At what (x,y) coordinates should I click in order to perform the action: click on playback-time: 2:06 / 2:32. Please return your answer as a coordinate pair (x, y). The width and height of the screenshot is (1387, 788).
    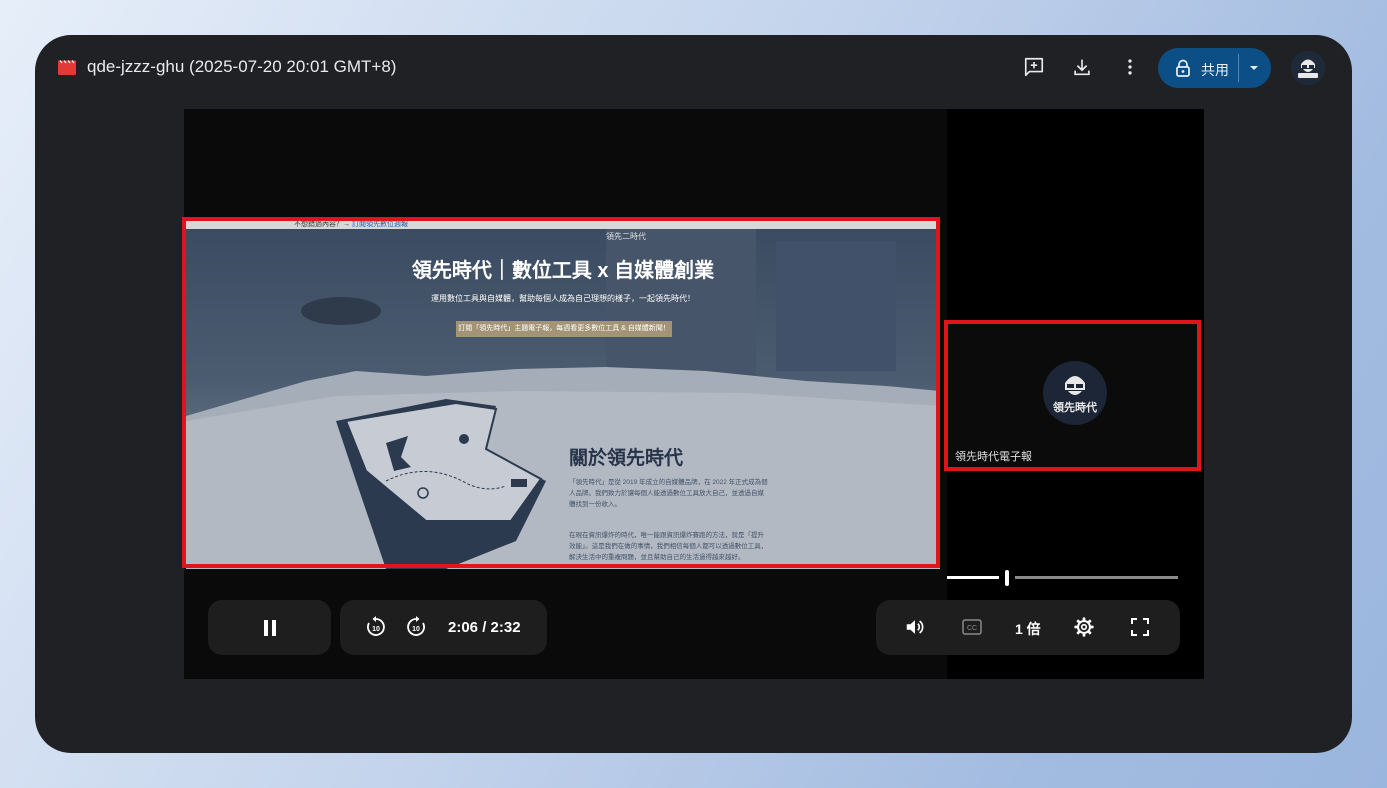
    Looking at the image, I should click on (484, 627).